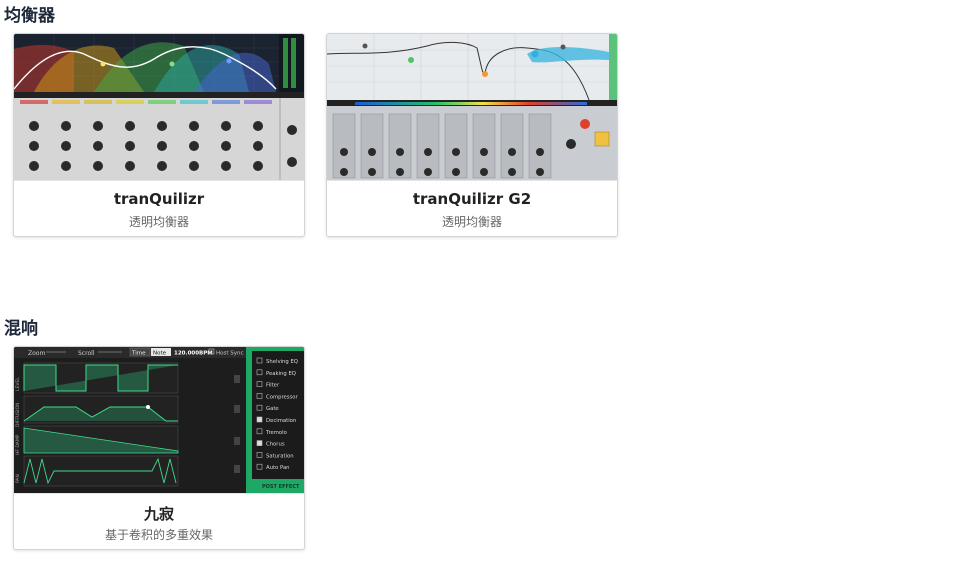 Image resolution: width=976 pixels, height=561 pixels. Describe the element at coordinates (472, 199) in the screenshot. I see `card-title: tranQuilizr G2` at that location.